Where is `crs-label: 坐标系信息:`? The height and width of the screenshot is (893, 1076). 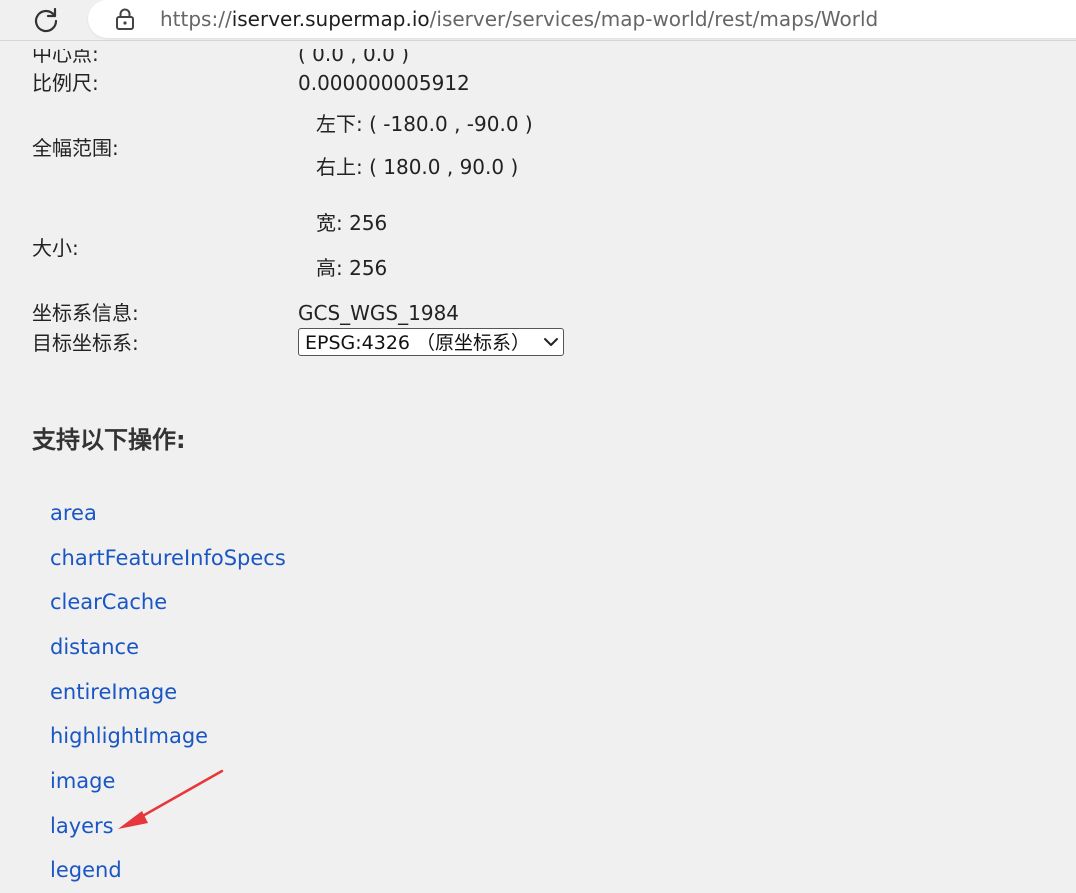 crs-label: 坐标系信息: is located at coordinates (85, 313).